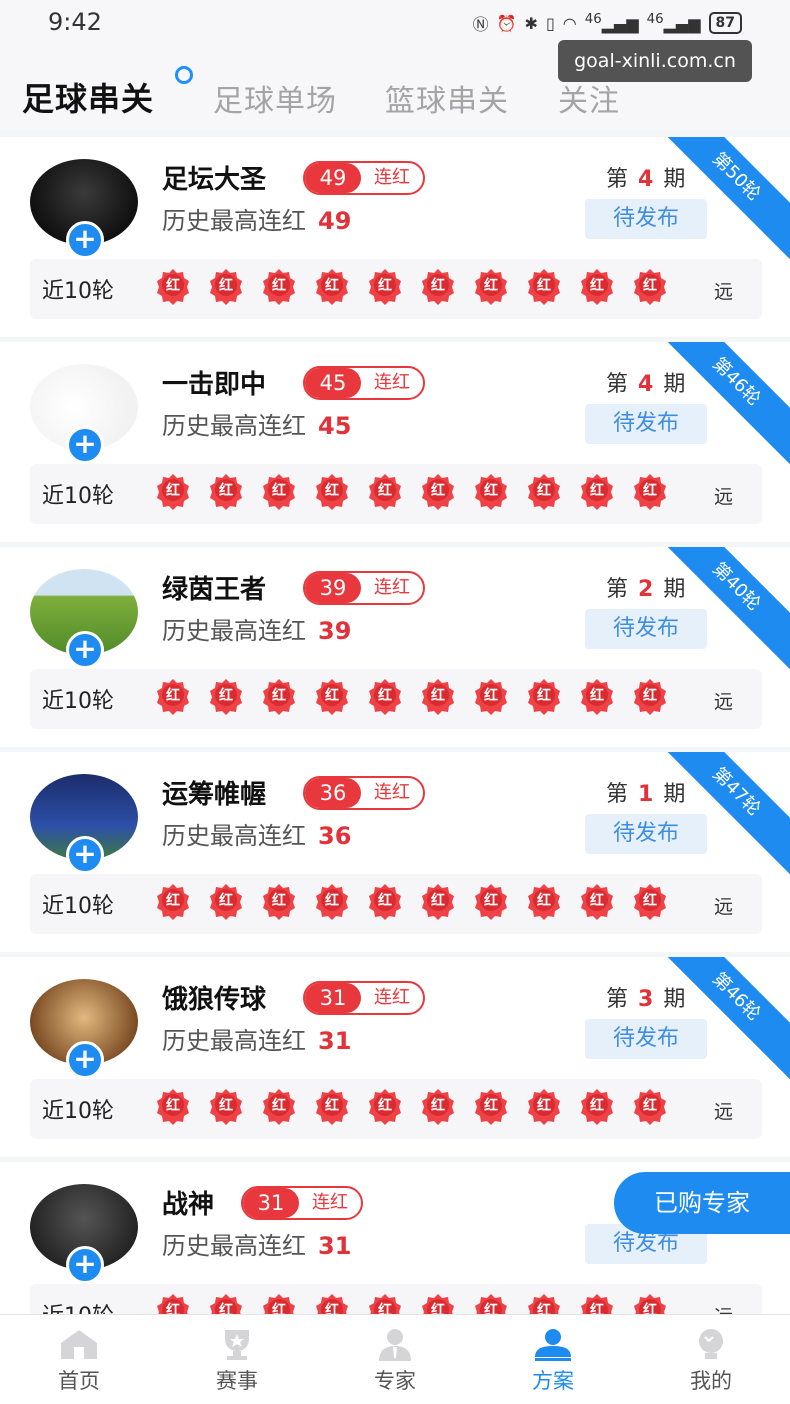  I want to click on nav-home: 首页, so click(79, 1359).